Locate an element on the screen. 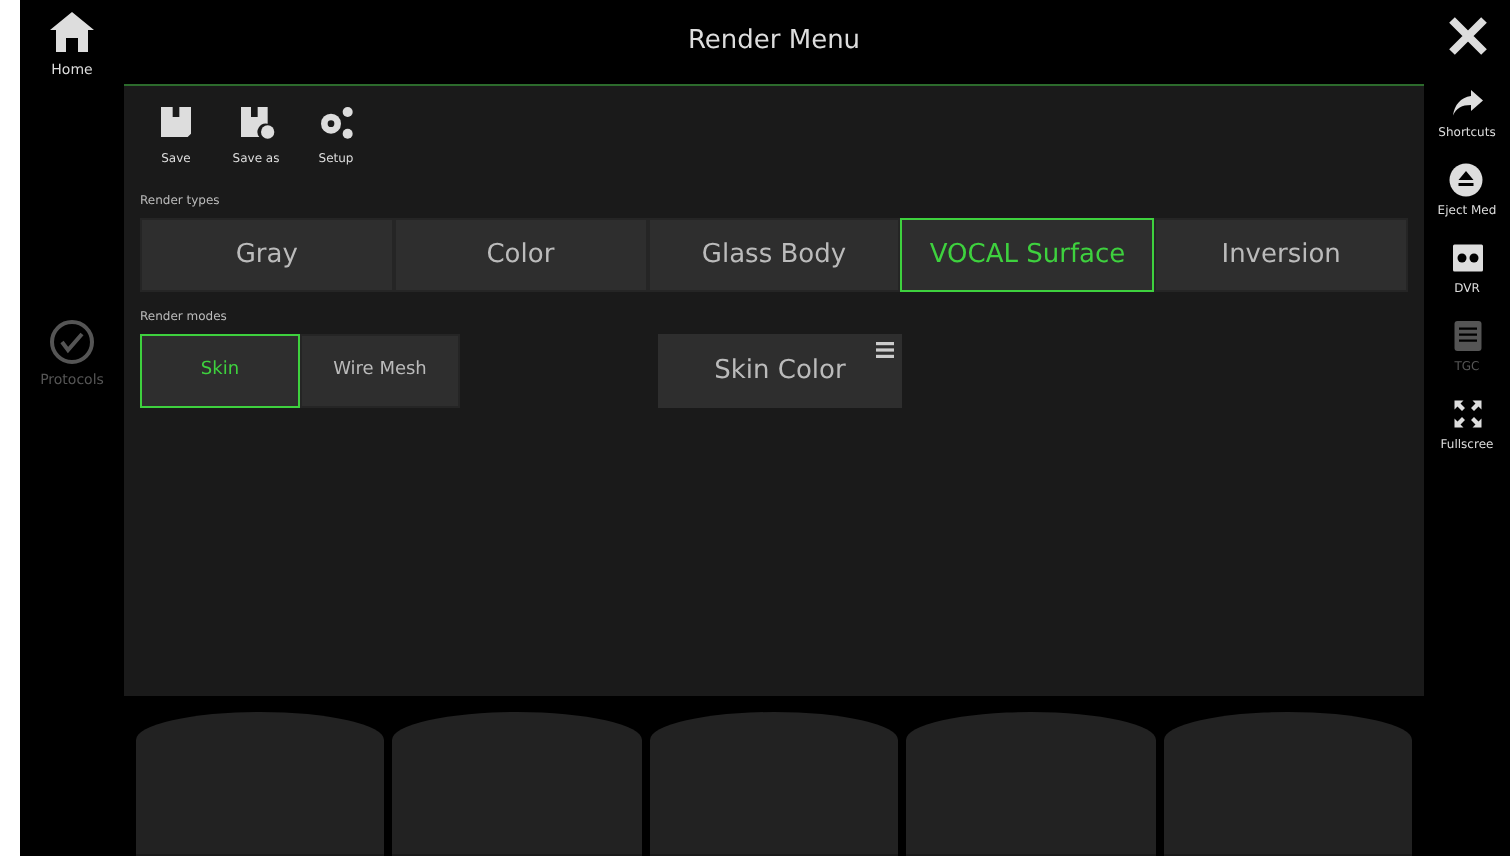 This screenshot has width=1510, height=856. floppy-disk-plus-icon is located at coordinates (256, 122).